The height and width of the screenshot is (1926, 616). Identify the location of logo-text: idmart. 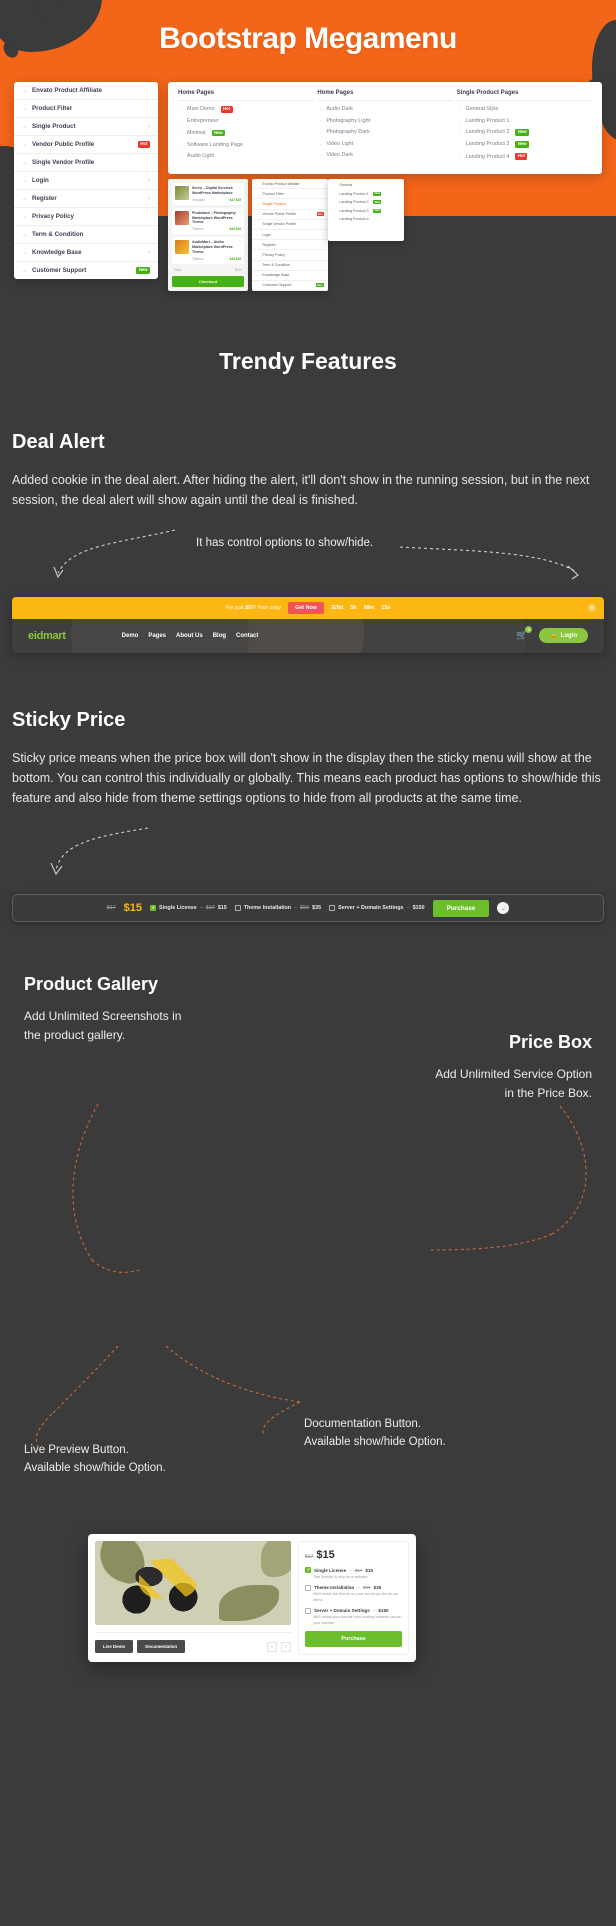
(49, 635).